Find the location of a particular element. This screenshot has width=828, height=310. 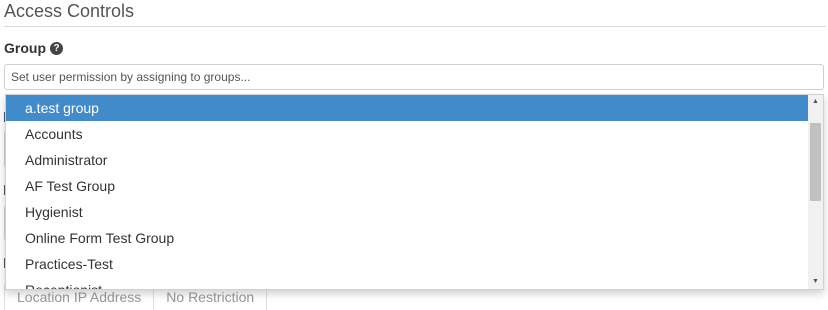

group-label-text: Group is located at coordinates (25, 48).